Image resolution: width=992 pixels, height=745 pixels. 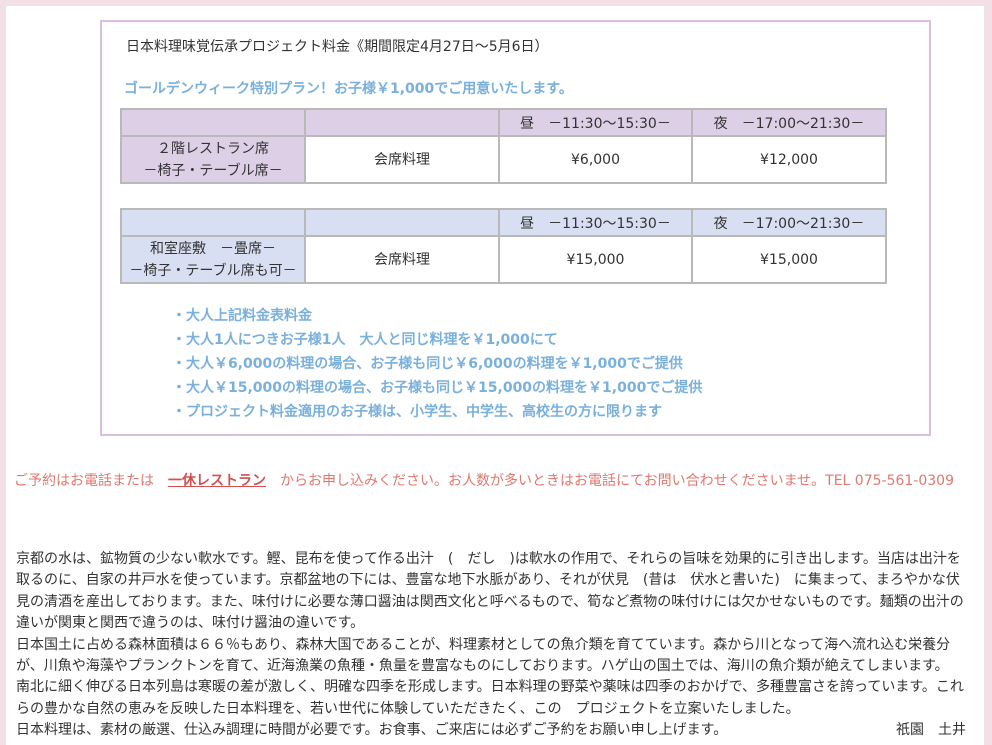 I want to click on seat-type-line1: ２階レストラン席, so click(x=213, y=148).